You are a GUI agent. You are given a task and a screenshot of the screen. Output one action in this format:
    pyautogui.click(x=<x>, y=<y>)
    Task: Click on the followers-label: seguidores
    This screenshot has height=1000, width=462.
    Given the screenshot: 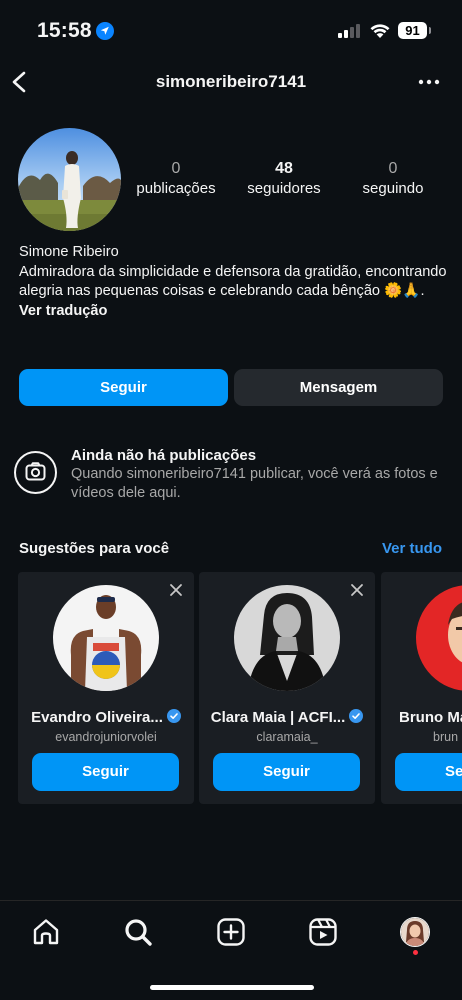 What is the action you would take?
    pyautogui.click(x=284, y=188)
    